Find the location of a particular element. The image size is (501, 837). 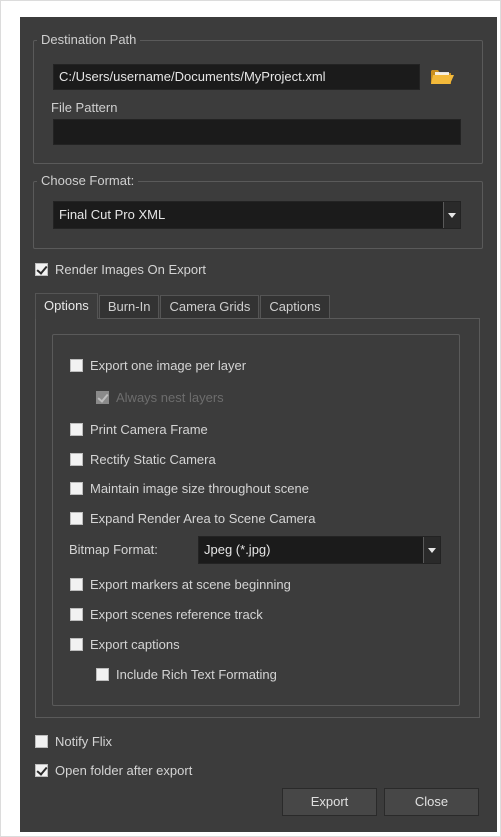

always-nest-row: Always nest layers is located at coordinates (160, 397).